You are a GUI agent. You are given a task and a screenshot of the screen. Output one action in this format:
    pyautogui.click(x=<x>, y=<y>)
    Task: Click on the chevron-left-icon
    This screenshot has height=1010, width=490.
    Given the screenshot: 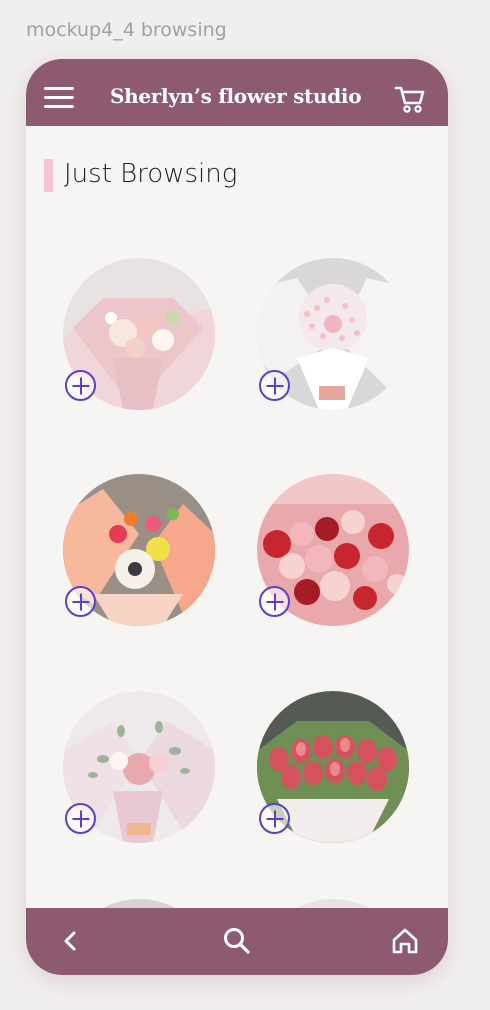 What is the action you would take?
    pyautogui.click(x=71, y=941)
    